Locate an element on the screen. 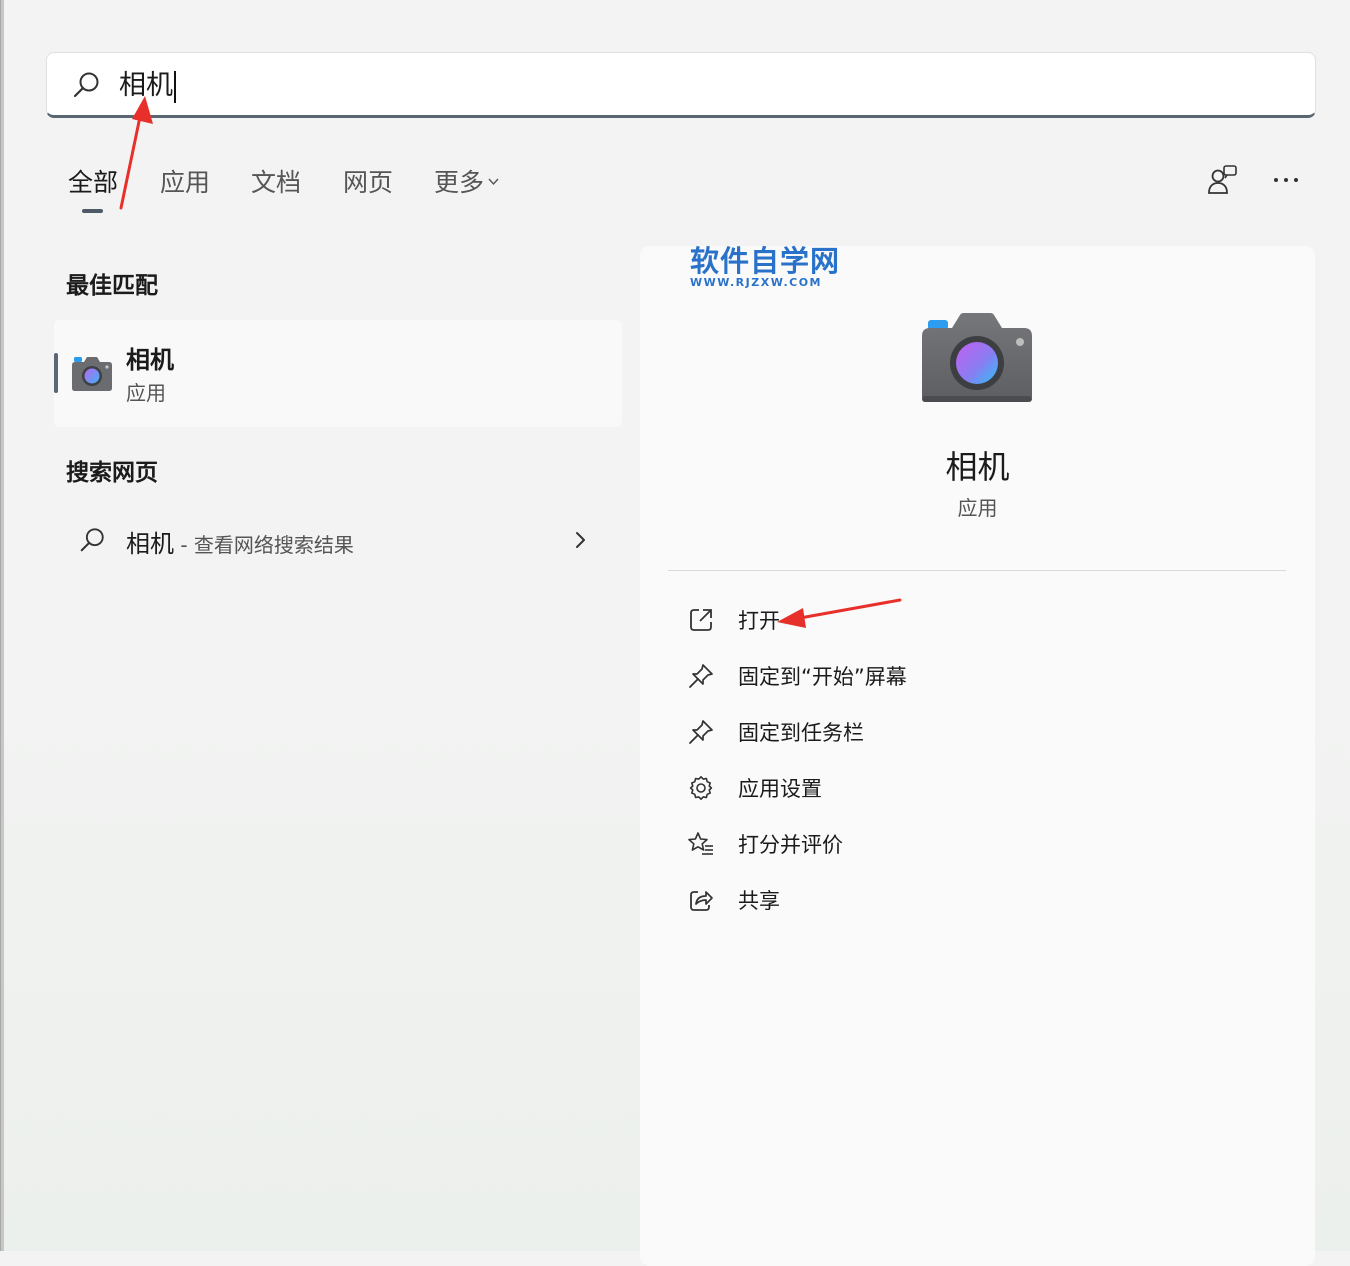 This screenshot has height=1266, width=1350. chevron-down-icon is located at coordinates (493, 182).